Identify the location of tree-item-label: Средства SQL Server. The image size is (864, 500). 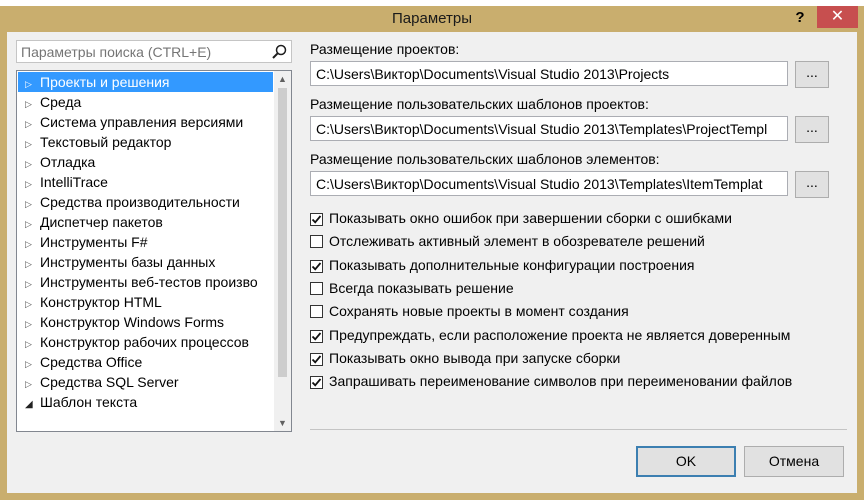
(109, 382).